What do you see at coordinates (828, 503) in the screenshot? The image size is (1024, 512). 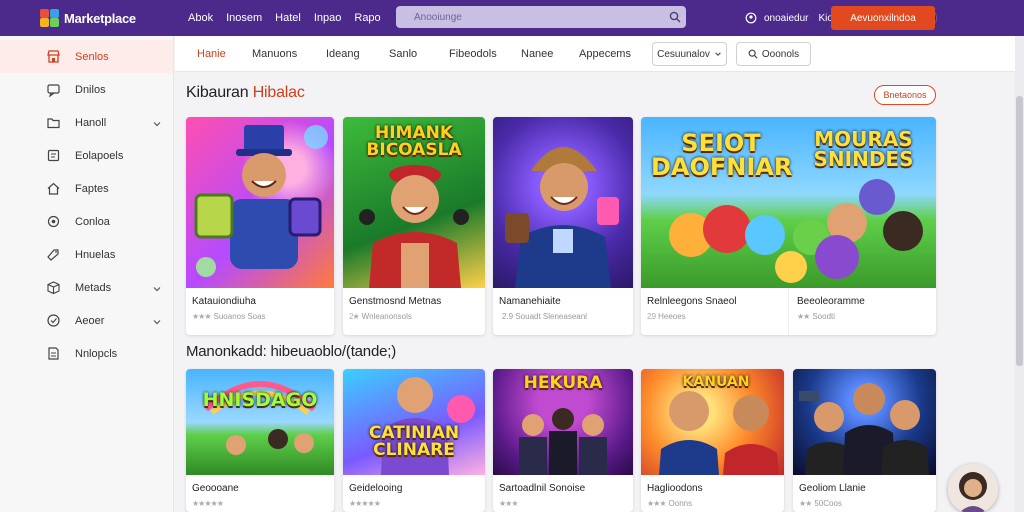 I see `game-meta-text: 50Coos` at bounding box center [828, 503].